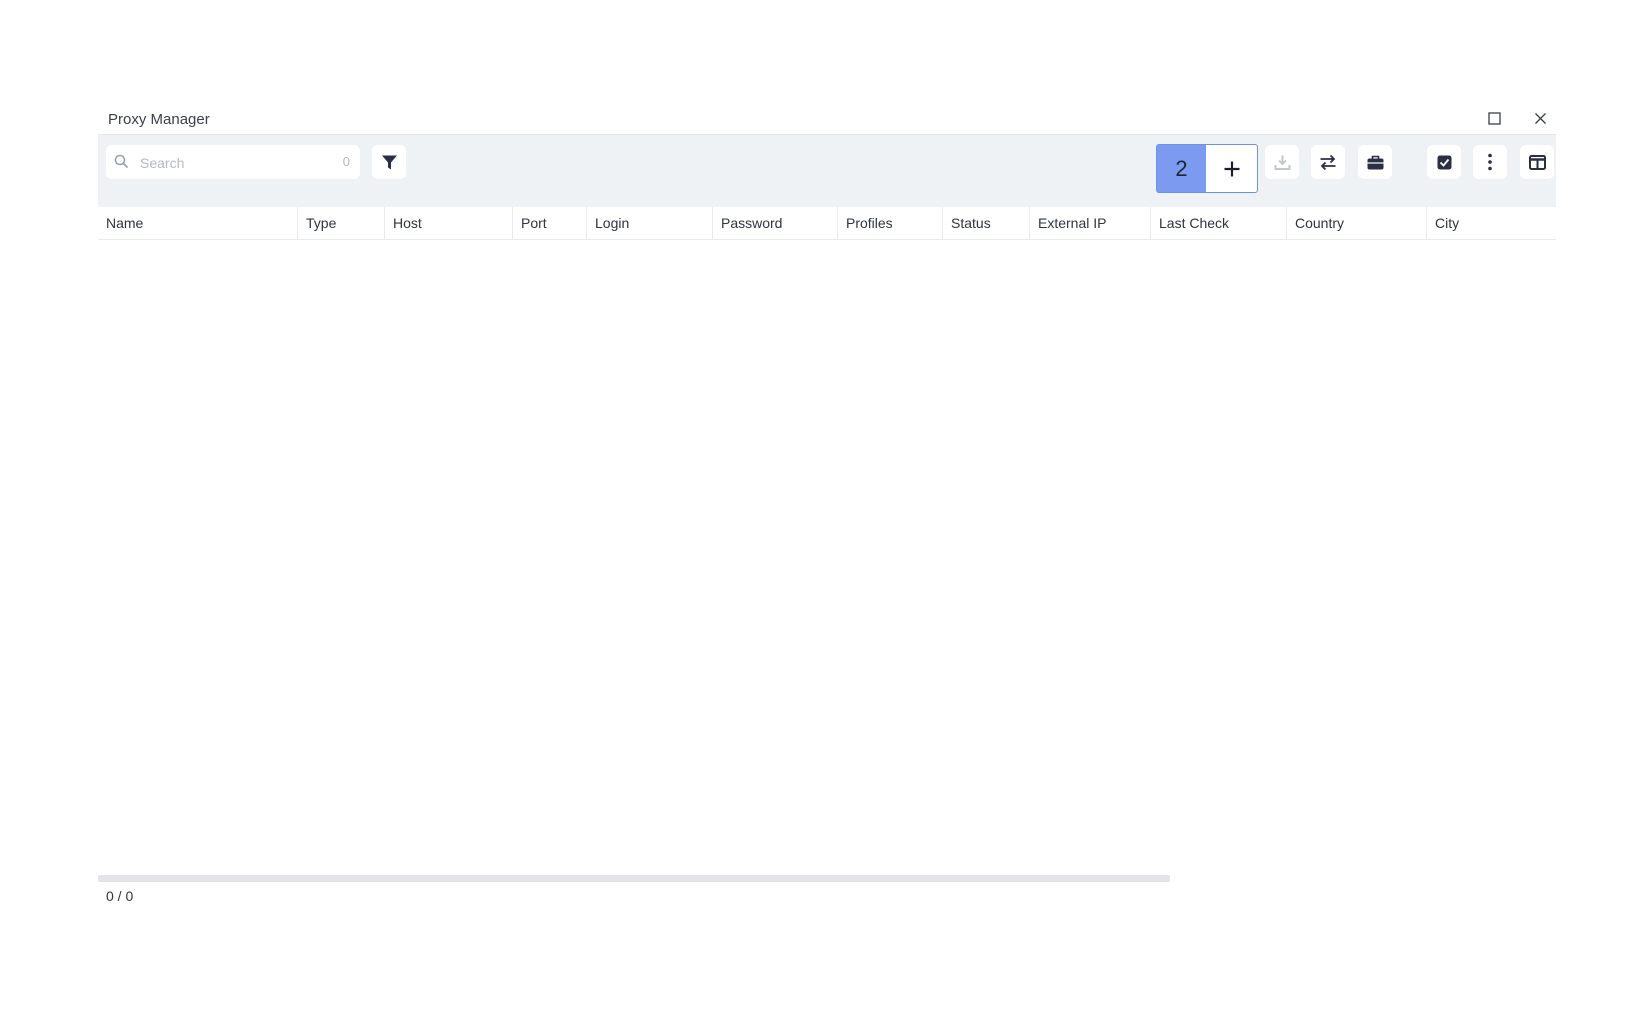 The height and width of the screenshot is (1011, 1647). I want to click on swap-button, so click(1328, 162).